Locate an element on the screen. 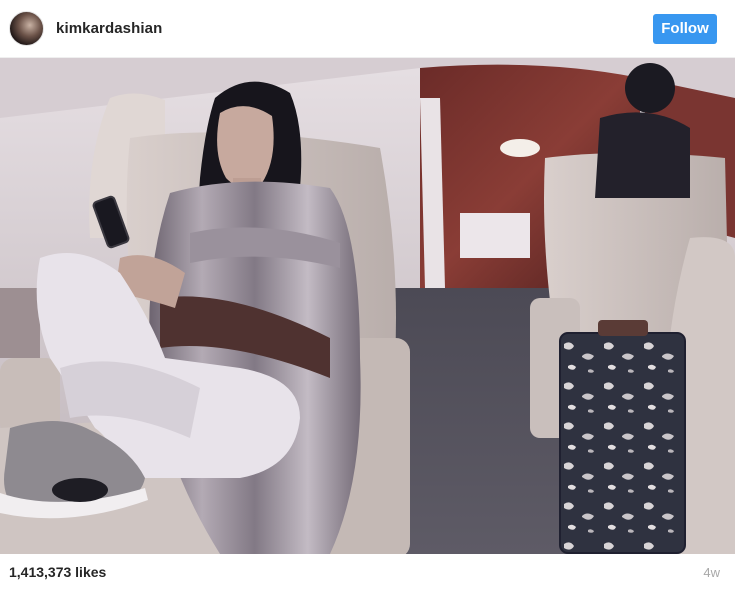 The image size is (735, 590). post-footer: 1,413,373 likes 4w is located at coordinates (367, 572).